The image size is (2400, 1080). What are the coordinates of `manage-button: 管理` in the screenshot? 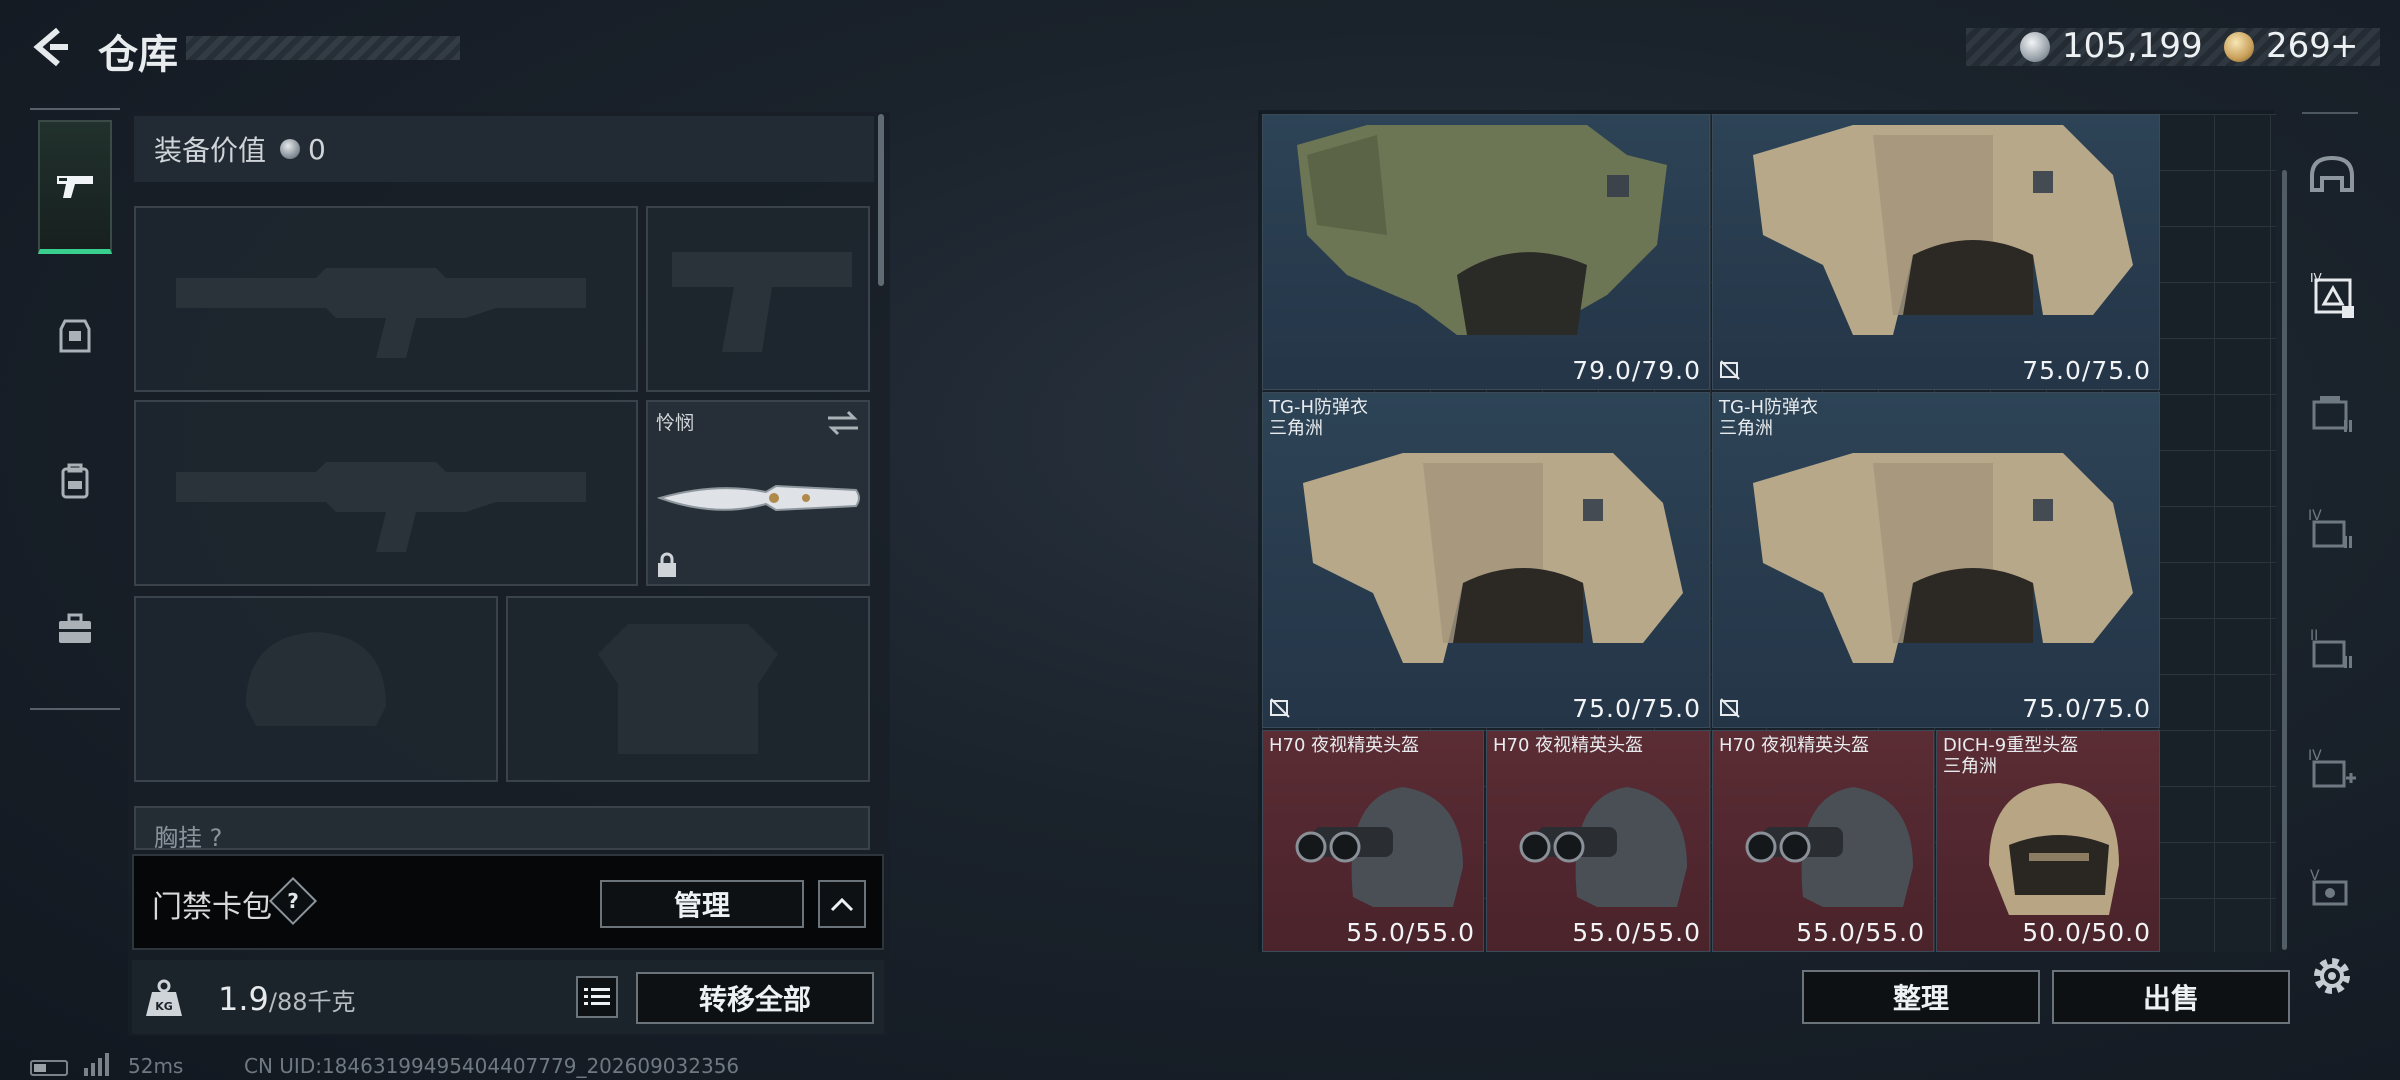 It's located at (702, 904).